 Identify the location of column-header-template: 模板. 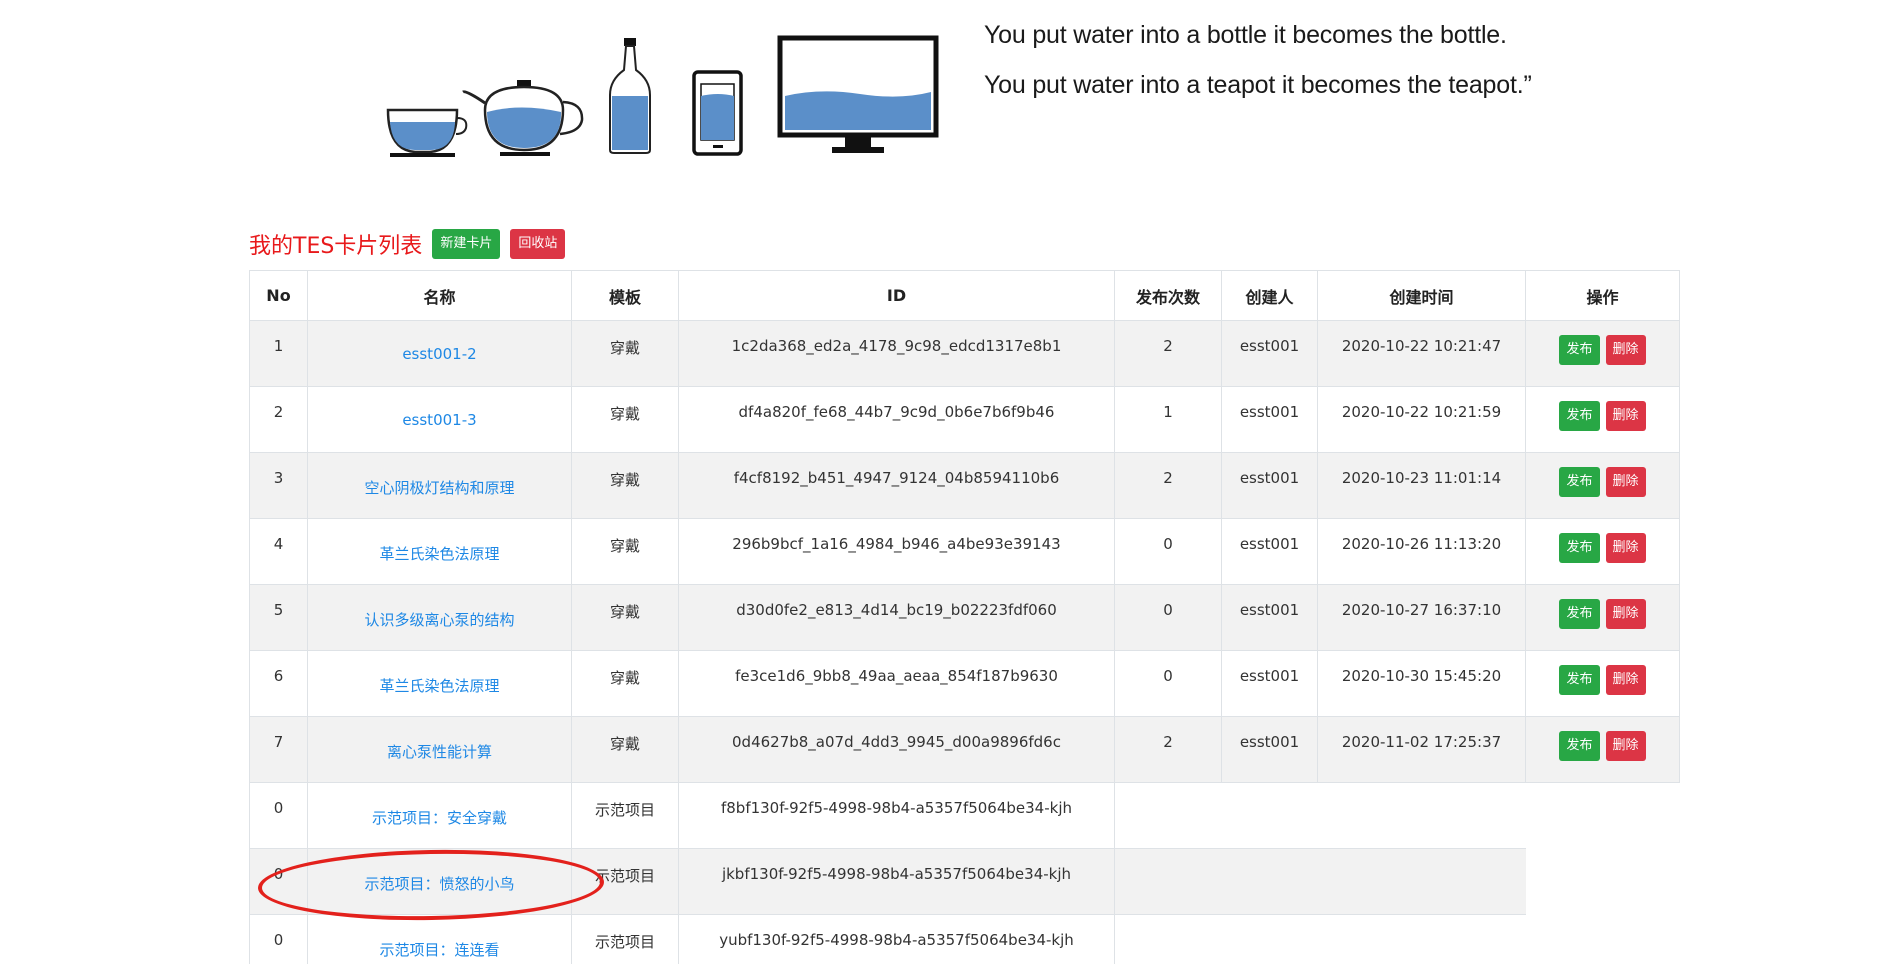
(625, 295).